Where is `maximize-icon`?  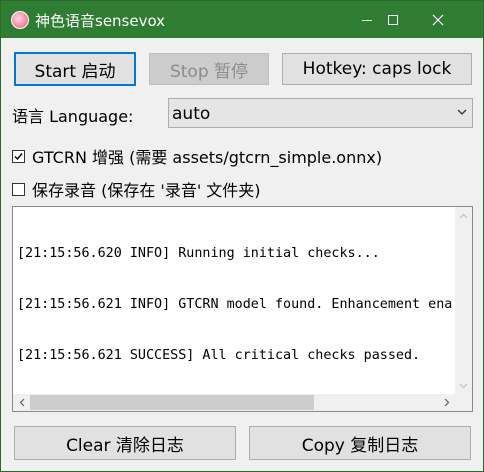 maximize-icon is located at coordinates (393, 19).